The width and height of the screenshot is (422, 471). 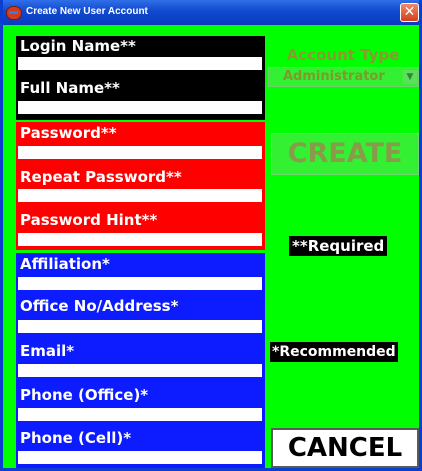 I want to click on account-type-select: Administrator ▼, so click(x=343, y=77).